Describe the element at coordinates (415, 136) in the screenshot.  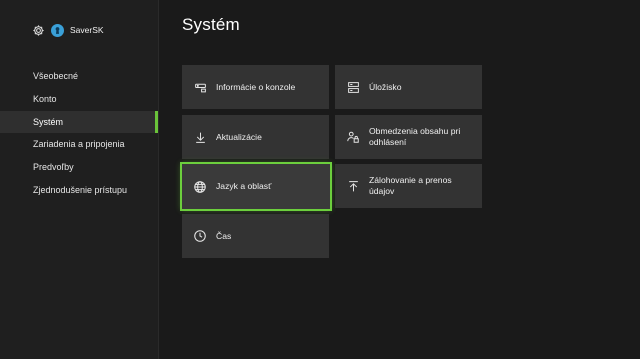
I see `tile-label: Obmedzenia obsahu pri odhlásení` at that location.